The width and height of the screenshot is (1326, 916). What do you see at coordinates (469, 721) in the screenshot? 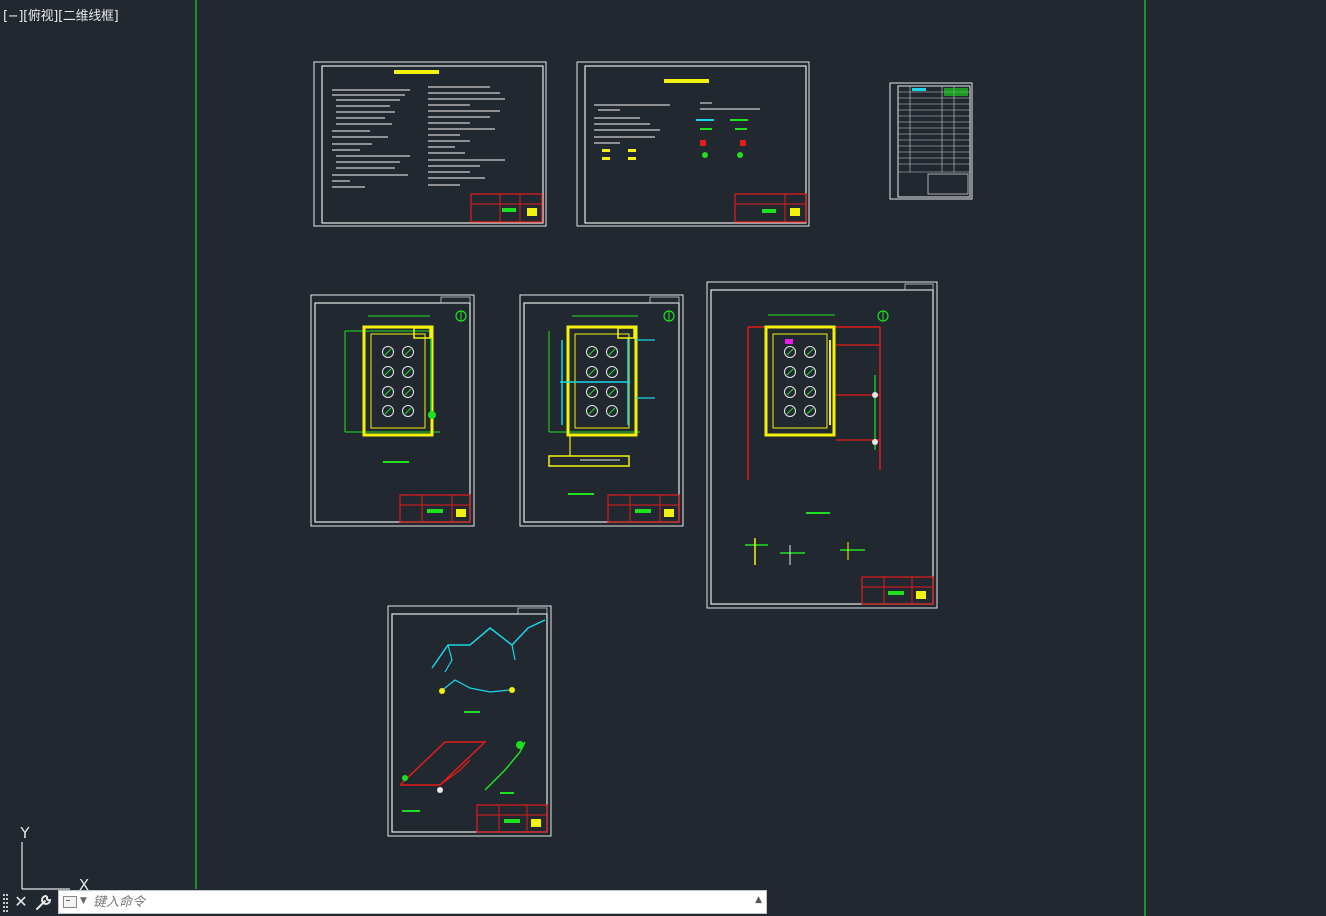
I see `sheet-isometric-system` at bounding box center [469, 721].